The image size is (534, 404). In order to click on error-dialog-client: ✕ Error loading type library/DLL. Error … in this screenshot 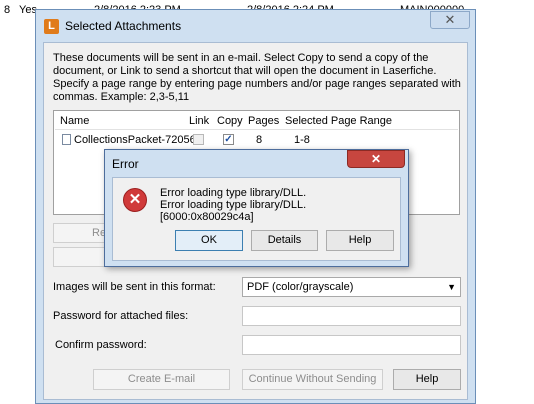, I will do `click(256, 219)`.